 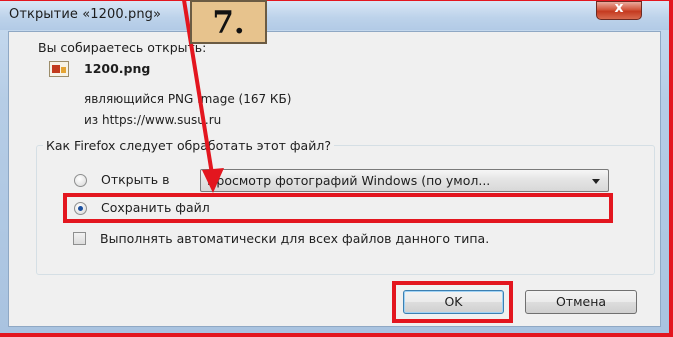 What do you see at coordinates (213, 180) in the screenshot?
I see `arrow-head-icon` at bounding box center [213, 180].